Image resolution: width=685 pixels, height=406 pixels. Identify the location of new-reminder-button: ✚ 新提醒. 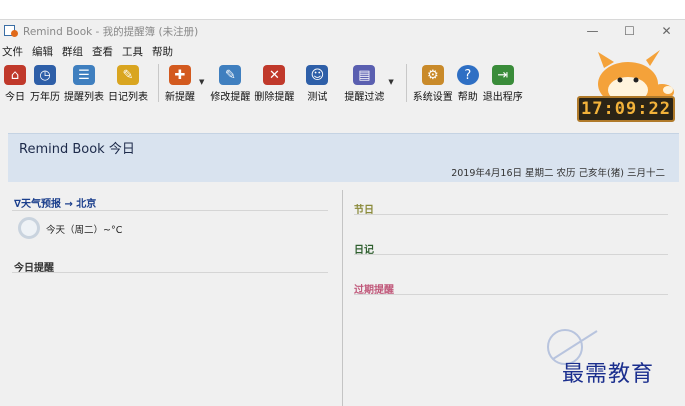
(180, 82).